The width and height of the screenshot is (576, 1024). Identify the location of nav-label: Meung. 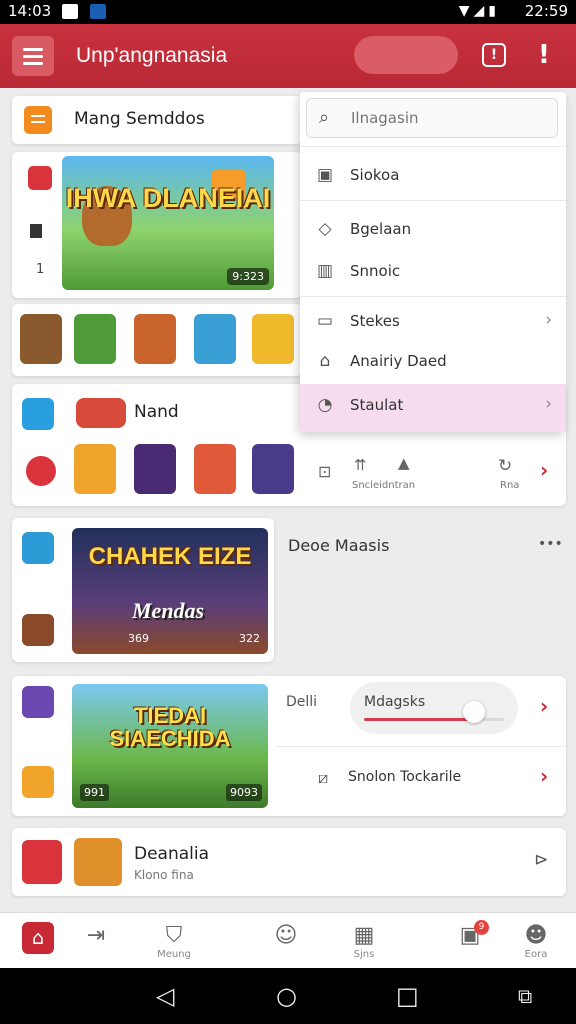
(174, 954).